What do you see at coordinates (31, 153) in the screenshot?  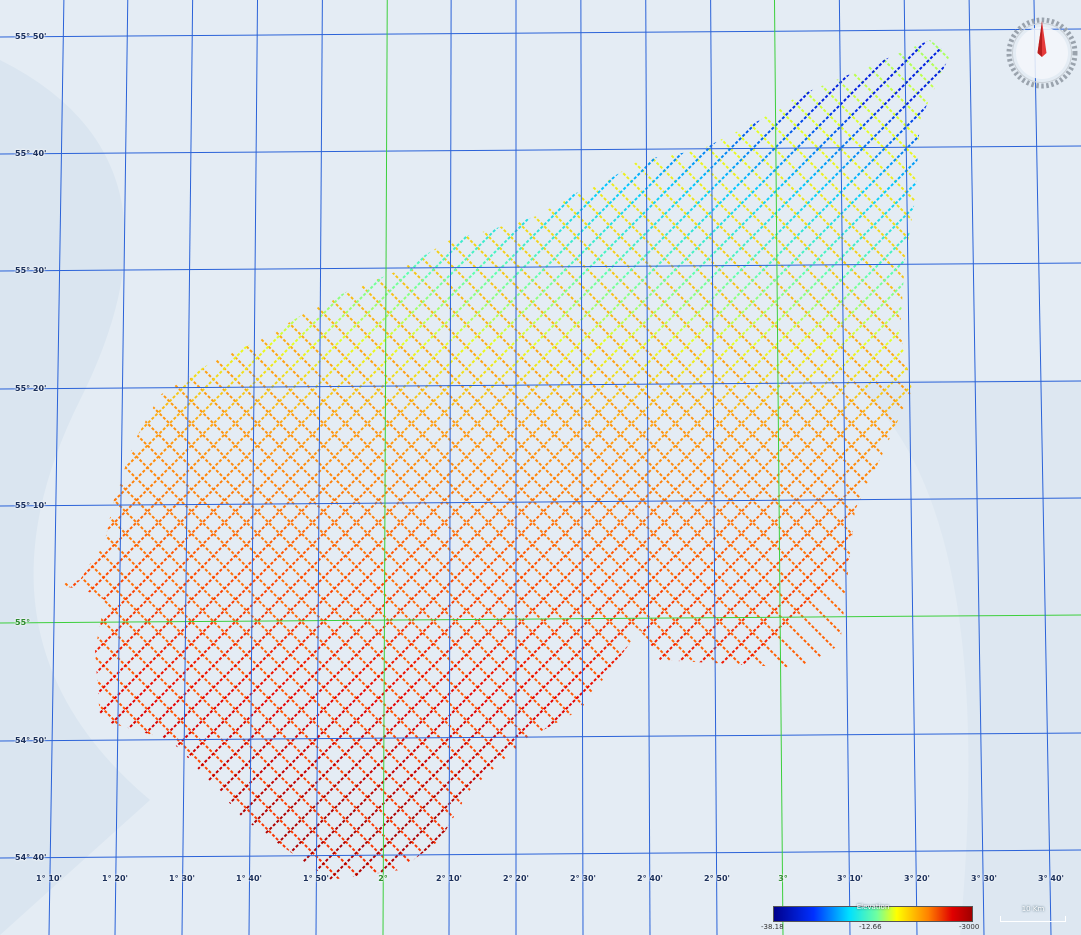 I see `latitude-label: 55° 40'` at bounding box center [31, 153].